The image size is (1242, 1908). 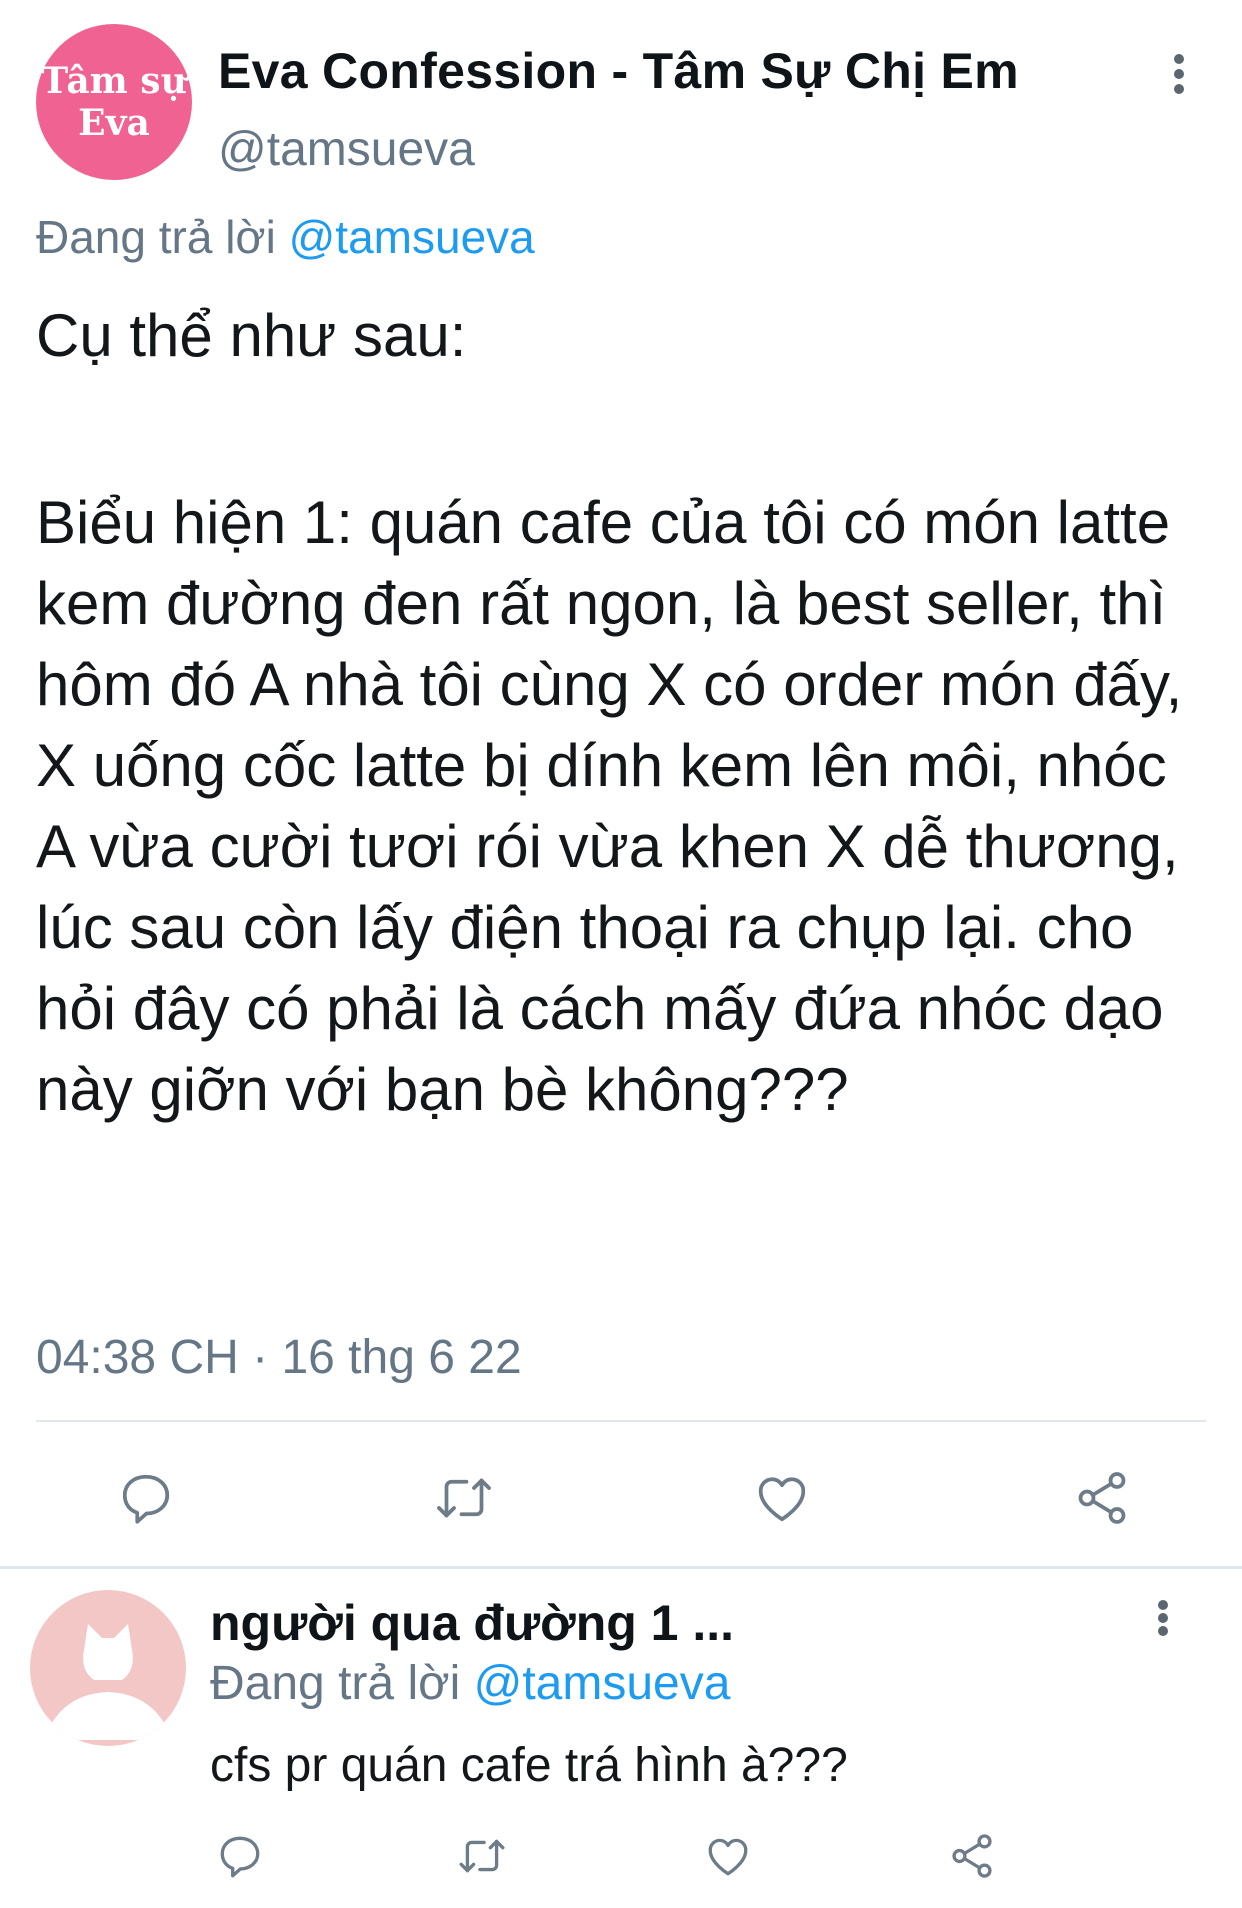 I want to click on reply-actions-bar, so click(x=621, y=1861).